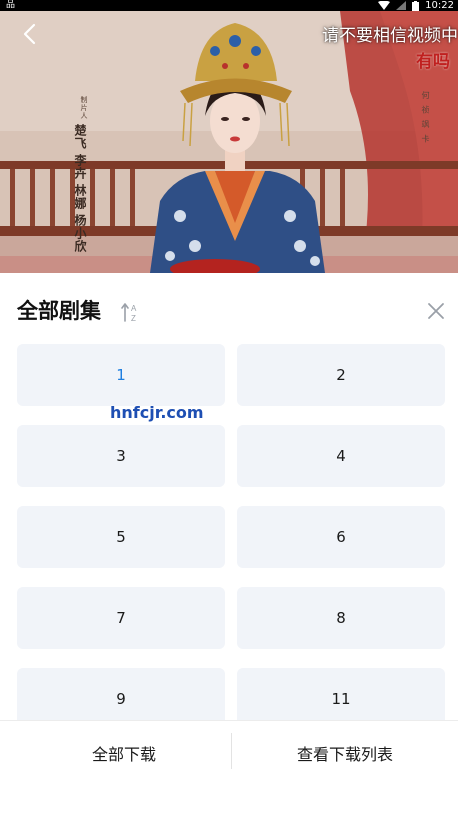  Describe the element at coordinates (229, 5) in the screenshot. I see `status-bar: 品 10:22` at that location.